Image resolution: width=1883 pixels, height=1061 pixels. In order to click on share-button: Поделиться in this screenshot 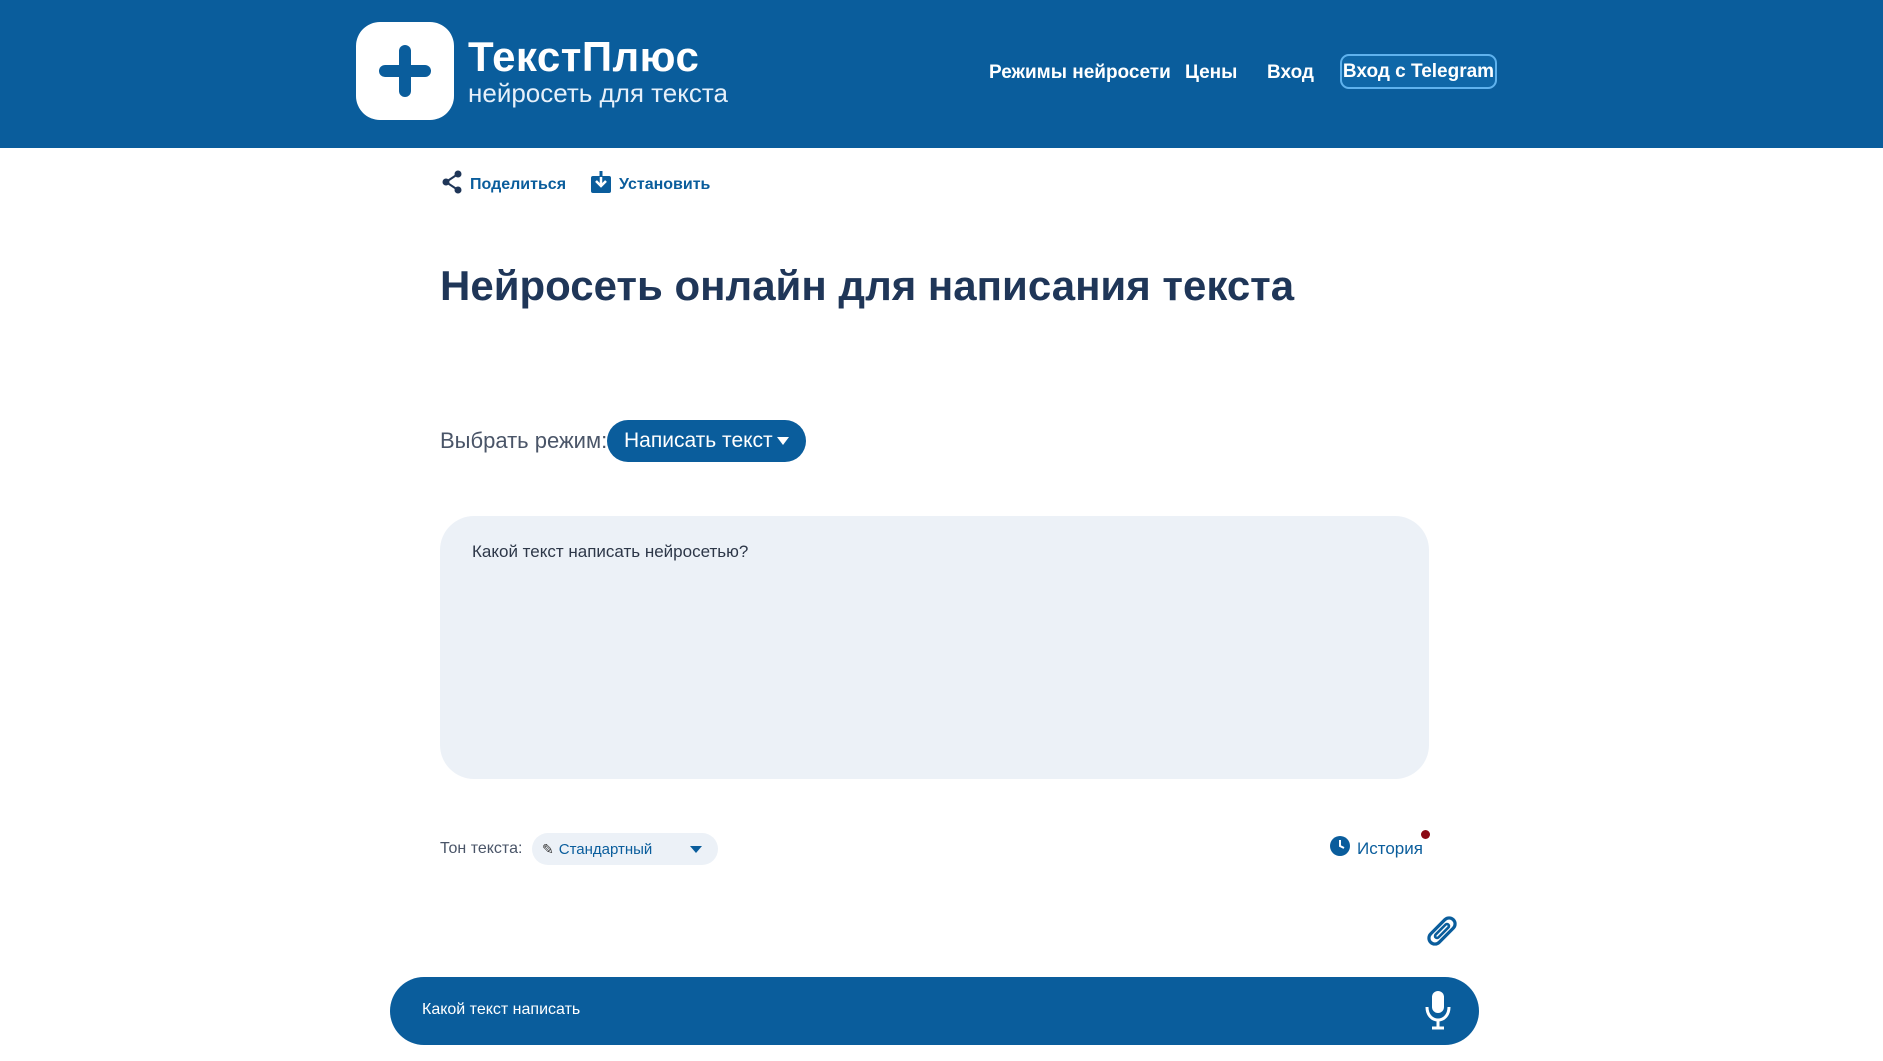, I will do `click(503, 184)`.